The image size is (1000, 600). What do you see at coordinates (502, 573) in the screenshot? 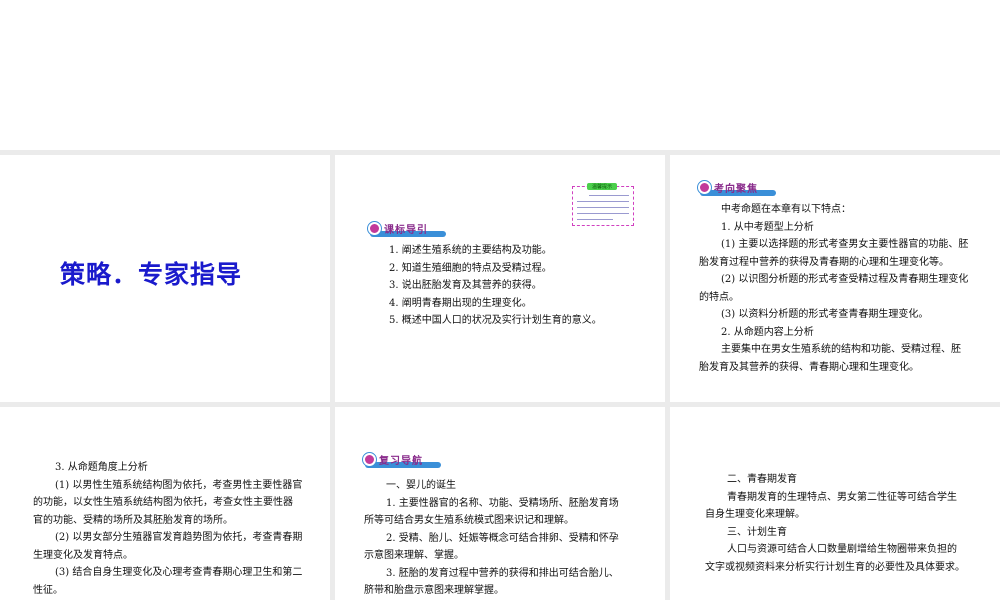
I see `text-line: 3. 胚胎的发育过程中营养的获得和排出可结合胎儿、` at bounding box center [502, 573].